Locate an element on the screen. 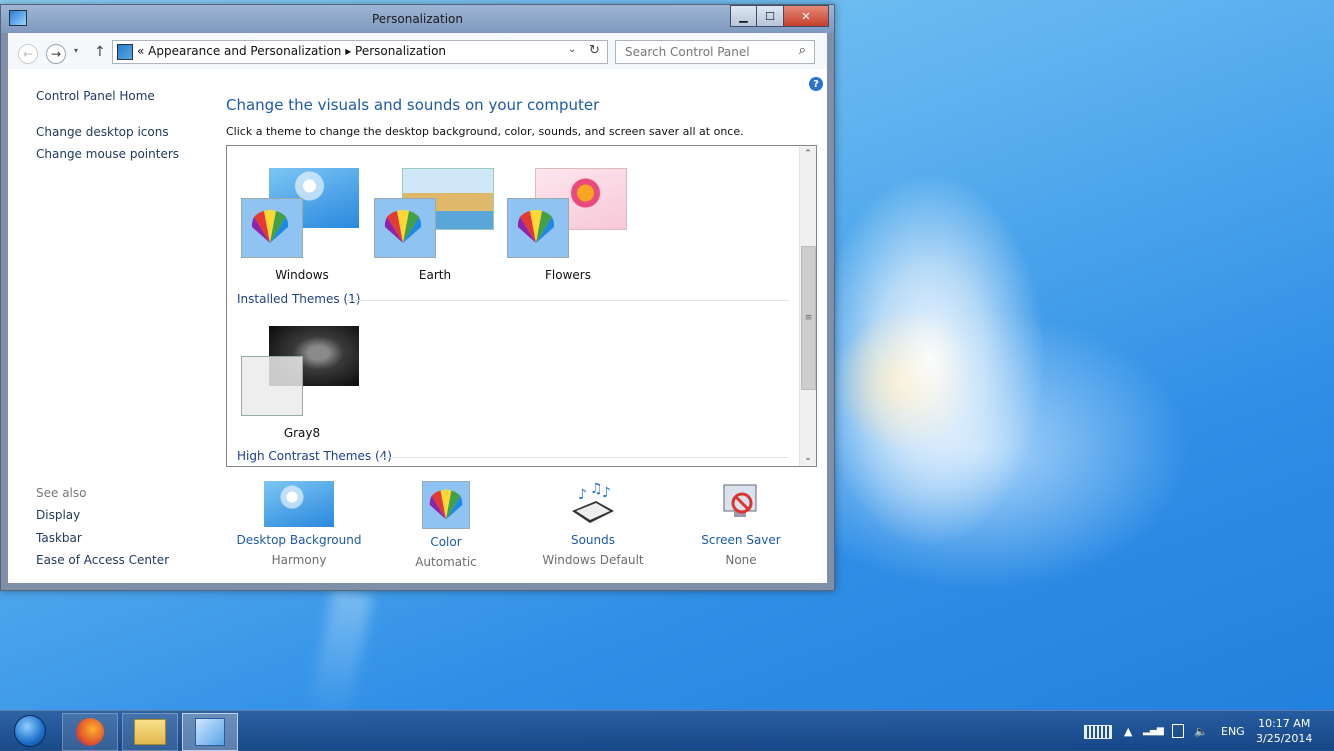 This screenshot has height=751, width=1334. change-desktop-icons-link: Change desktop icons is located at coordinates (102, 132).